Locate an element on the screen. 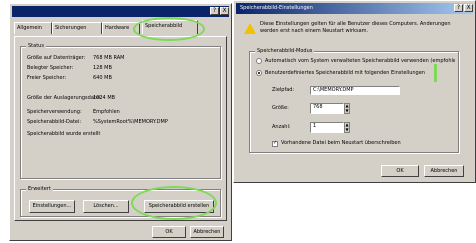 The height and width of the screenshot is (243, 476). status-group-title: Status is located at coordinates (36, 46).